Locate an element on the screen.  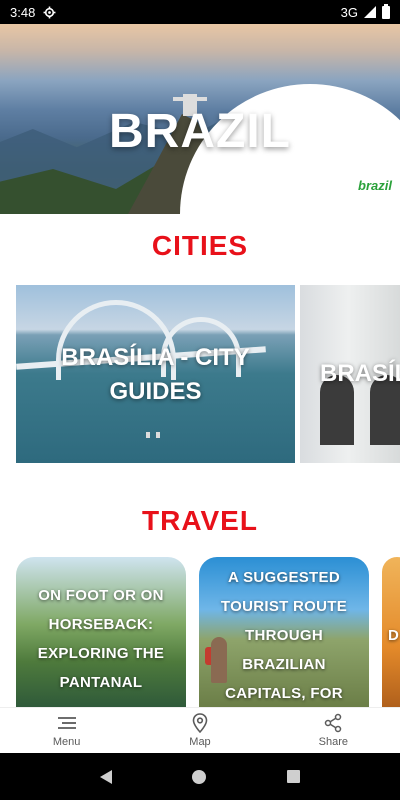
city-card-second: BRASÍL is located at coordinates (350, 374).